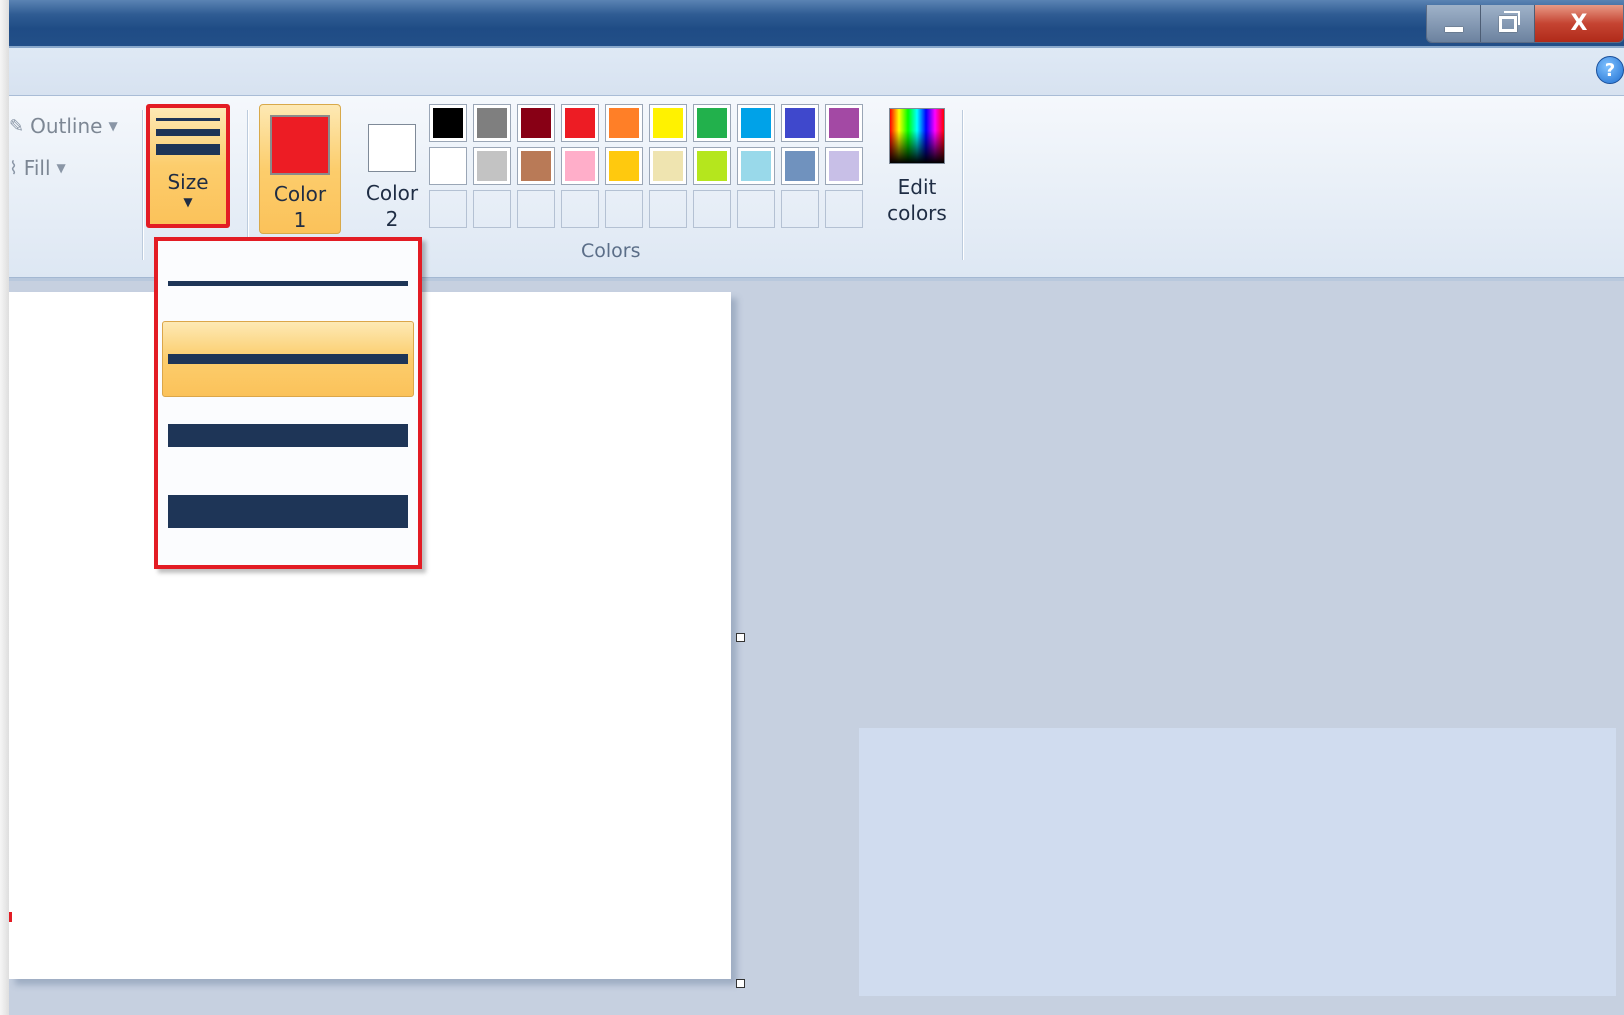 This screenshot has height=1015, width=1624. What do you see at coordinates (188, 182) in the screenshot?
I see `size-label: Size` at bounding box center [188, 182].